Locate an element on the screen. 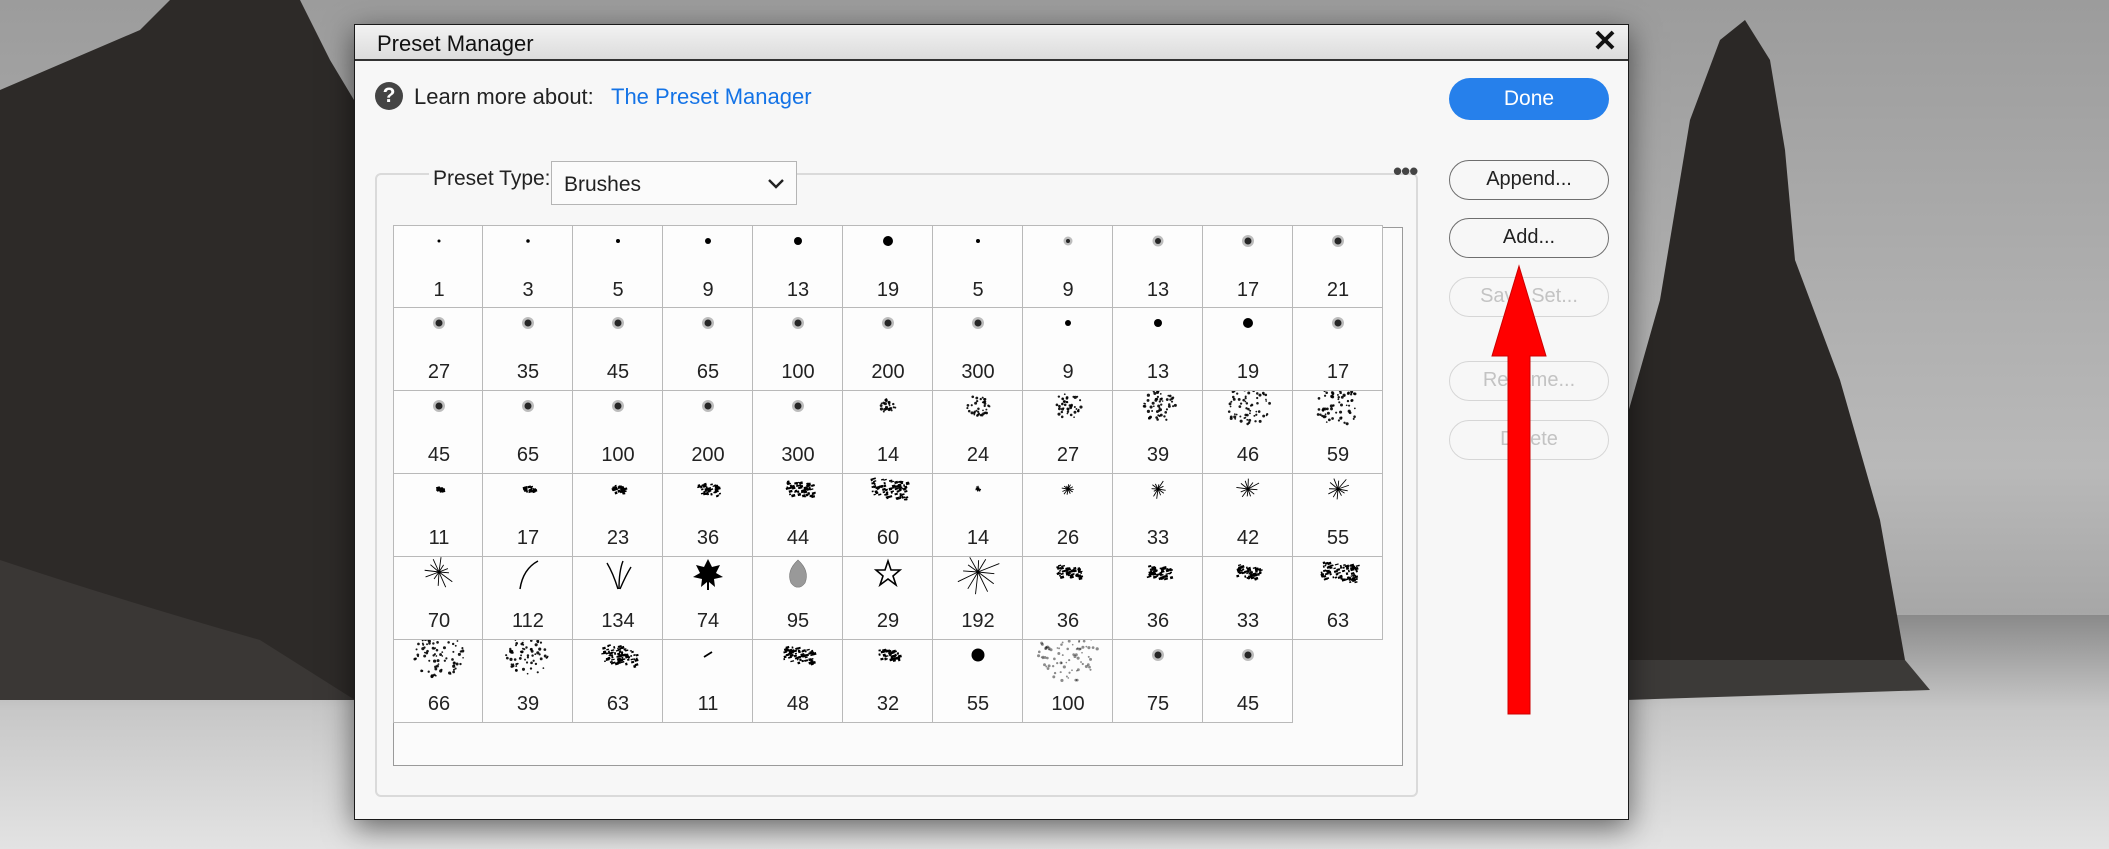 Image resolution: width=2109 pixels, height=849 pixels. brush-preset-item: 134 is located at coordinates (618, 598).